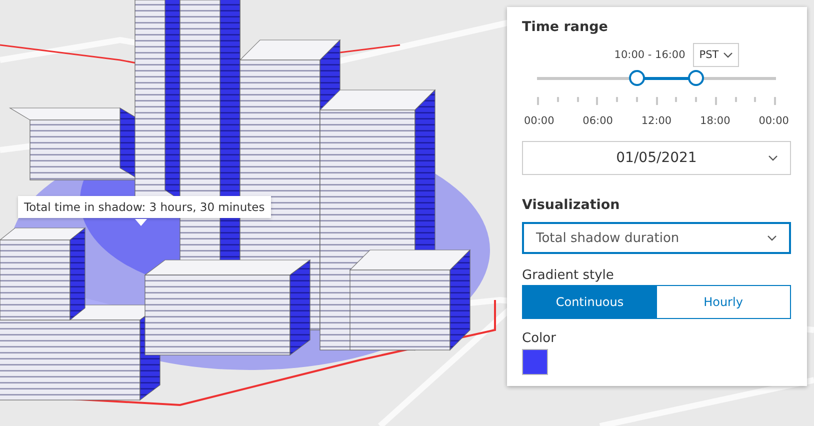 This screenshot has height=426, width=814. Describe the element at coordinates (716, 55) in the screenshot. I see `timezone-dropdown: PST` at that location.